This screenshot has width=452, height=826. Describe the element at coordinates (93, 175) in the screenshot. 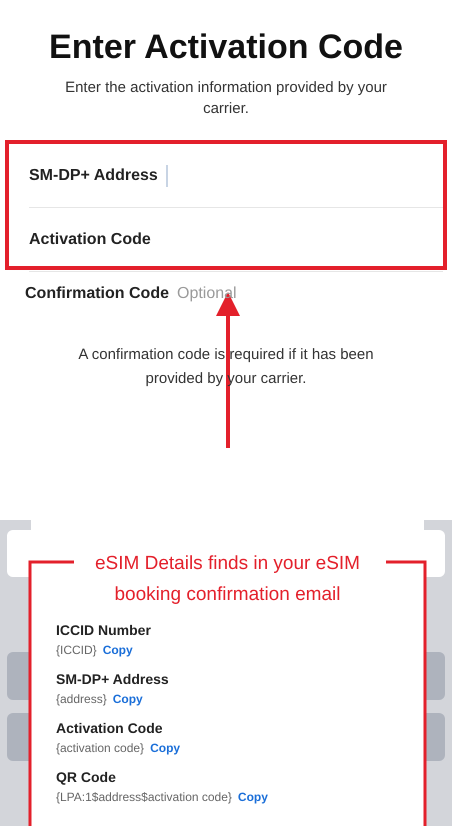

I see `field-label: SM-DP+ Address` at that location.